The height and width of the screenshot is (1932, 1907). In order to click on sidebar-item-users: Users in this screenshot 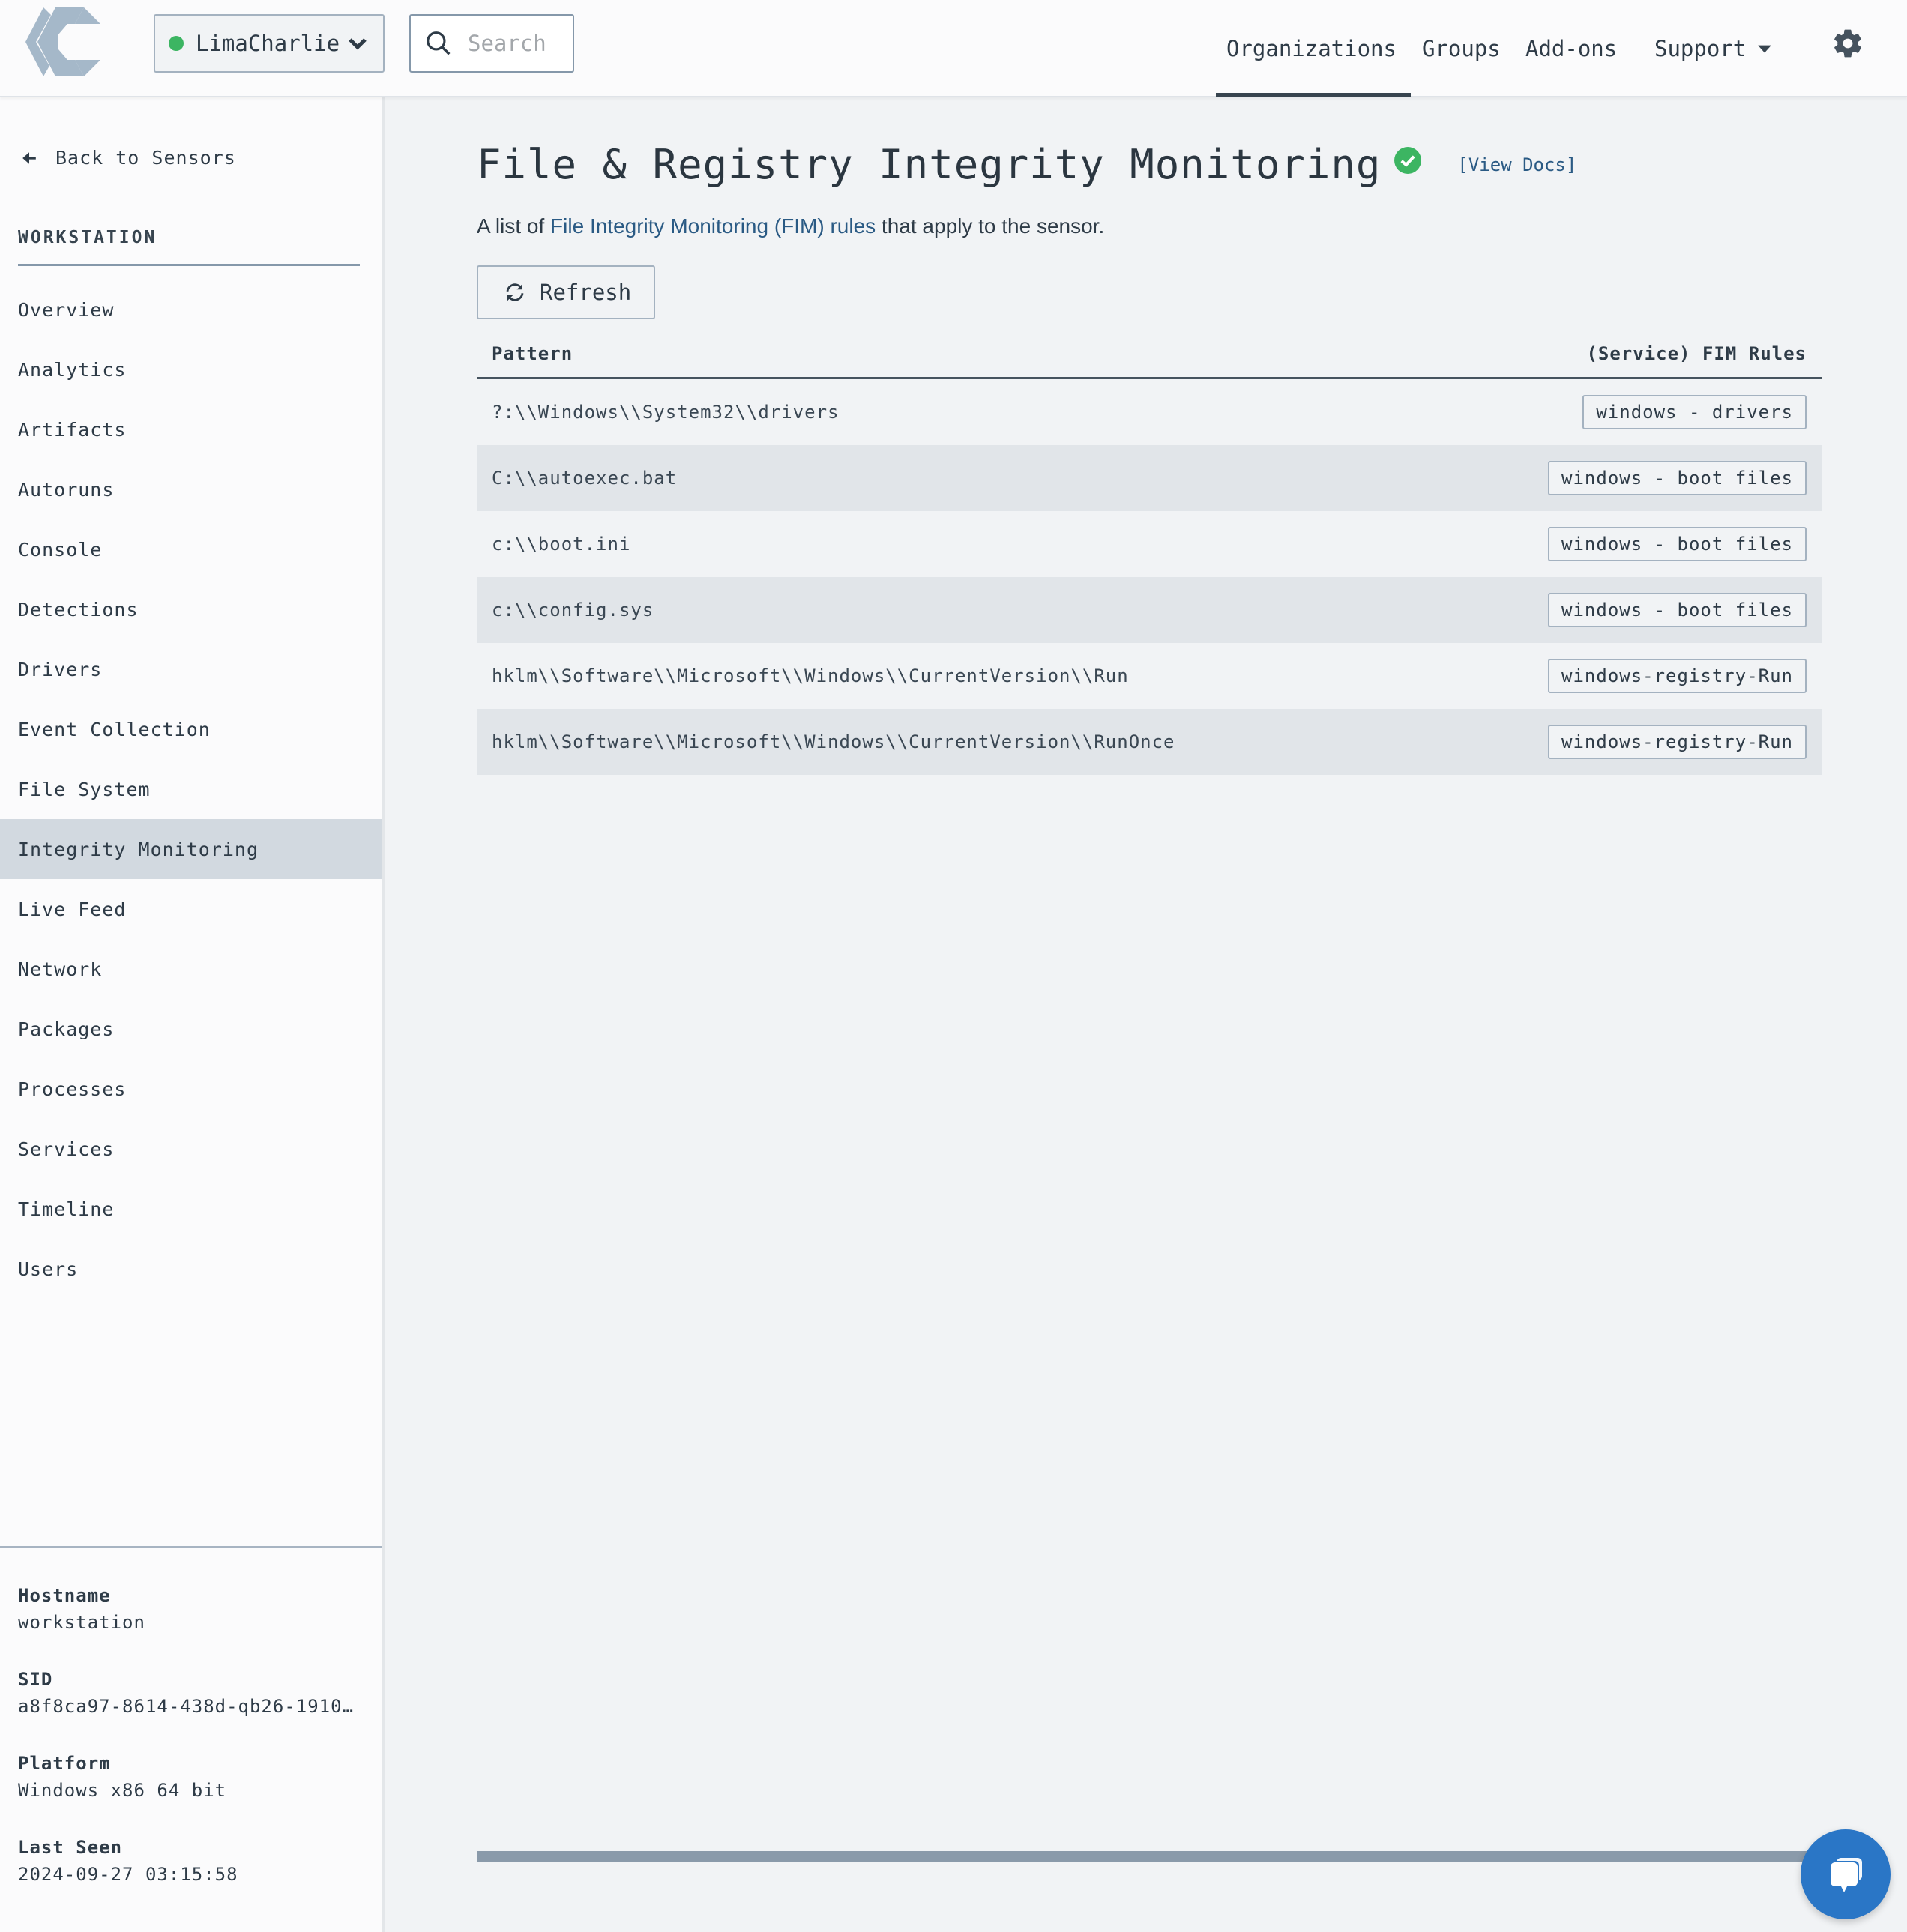, I will do `click(191, 1269)`.